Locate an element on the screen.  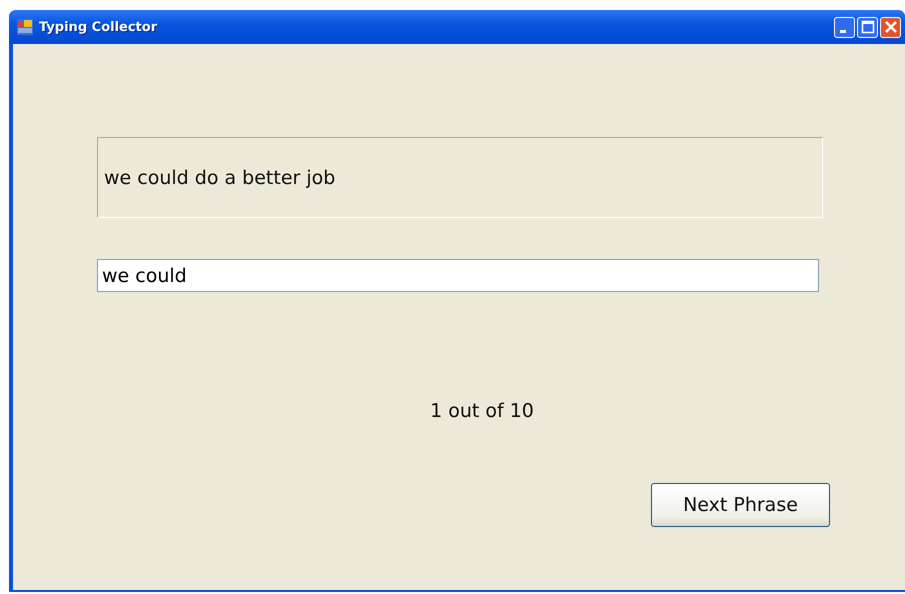
close-button is located at coordinates (890, 27).